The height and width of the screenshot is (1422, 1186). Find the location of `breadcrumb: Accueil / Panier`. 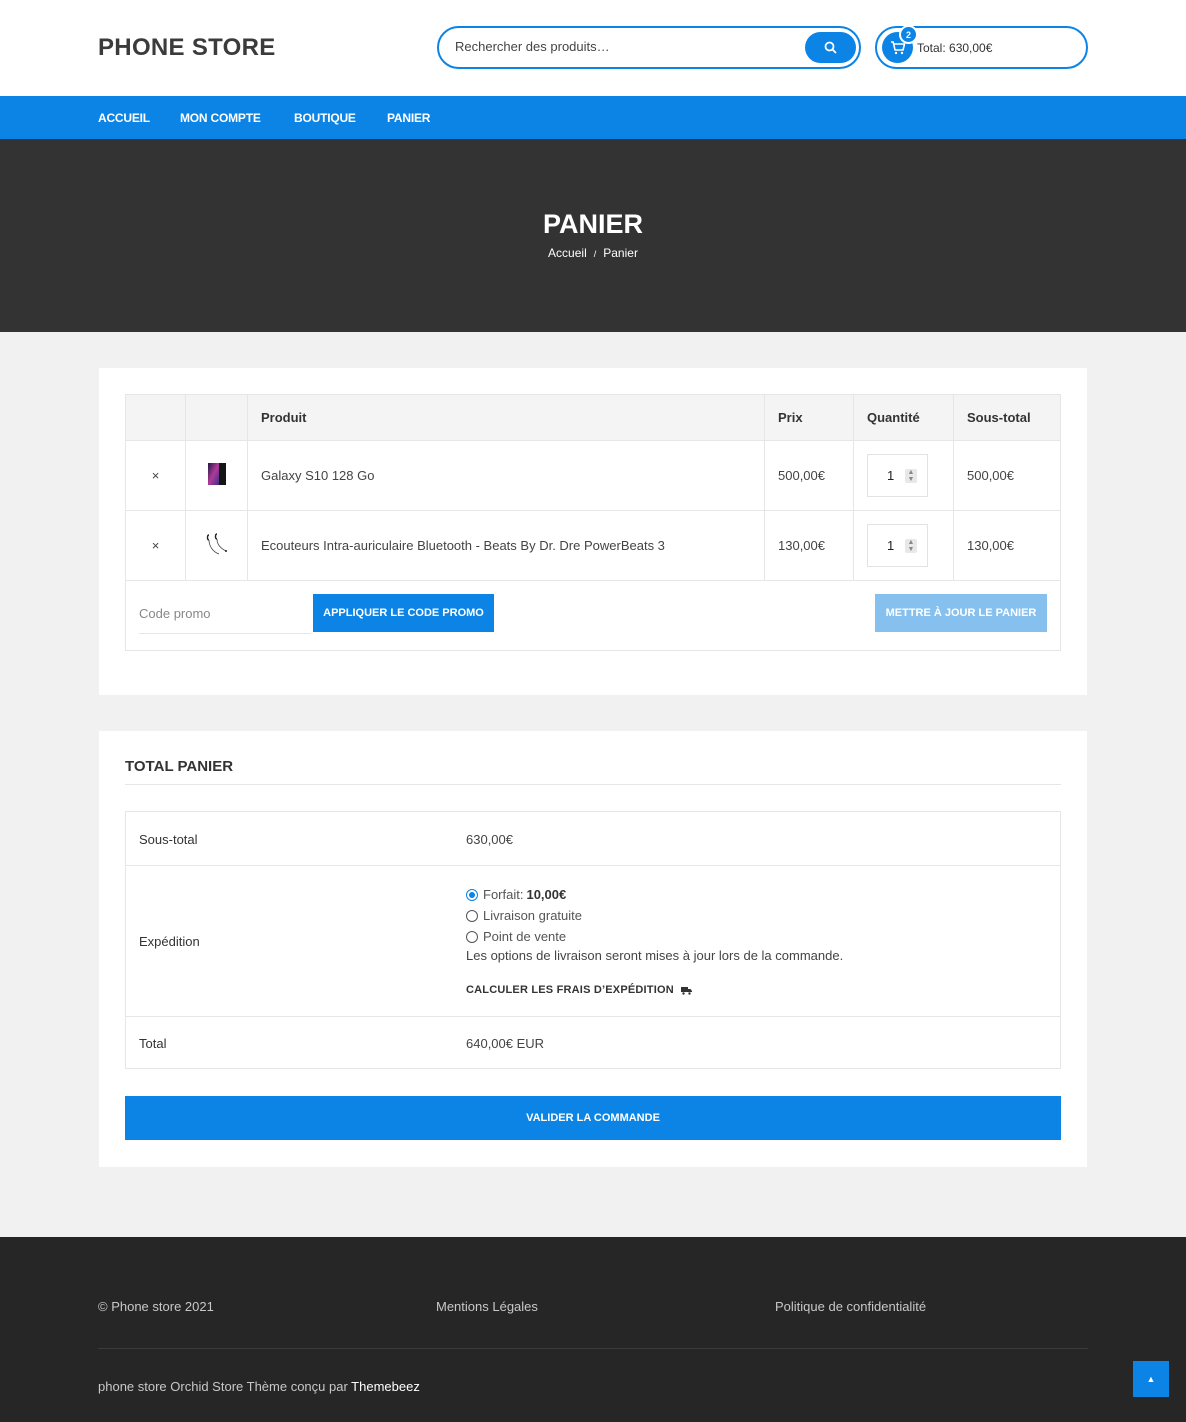

breadcrumb: Accueil / Panier is located at coordinates (593, 253).